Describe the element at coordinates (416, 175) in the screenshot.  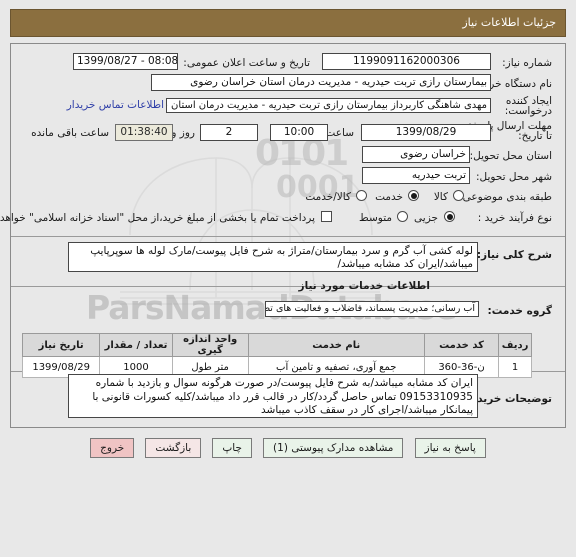
I see `delivery-city-value: تربت حیدریه` at that location.